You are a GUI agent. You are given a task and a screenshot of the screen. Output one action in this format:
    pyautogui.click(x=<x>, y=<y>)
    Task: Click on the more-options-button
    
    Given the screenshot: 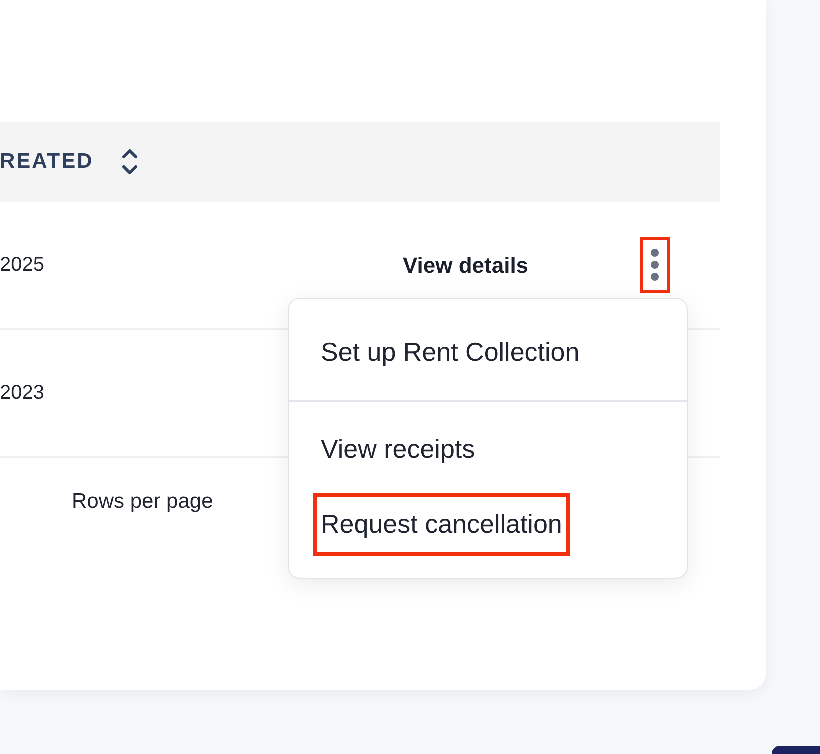 What is the action you would take?
    pyautogui.click(x=655, y=265)
    